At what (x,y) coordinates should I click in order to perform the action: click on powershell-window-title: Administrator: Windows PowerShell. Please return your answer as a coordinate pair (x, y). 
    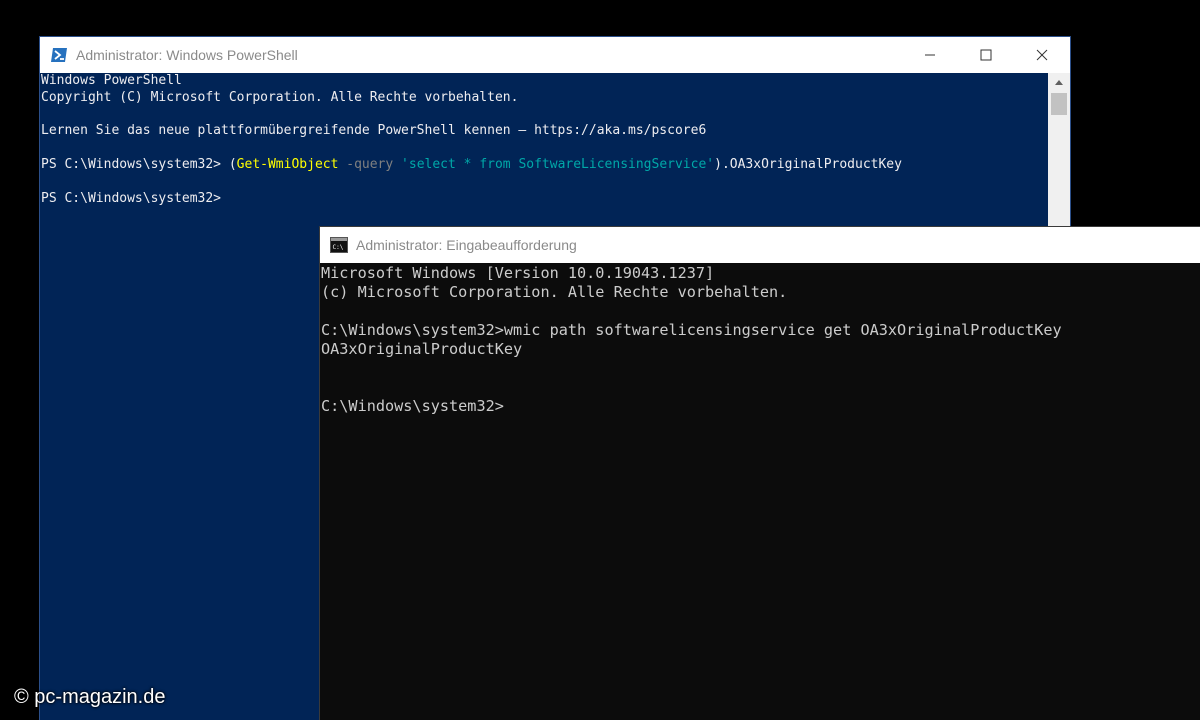
    Looking at the image, I should click on (187, 55).